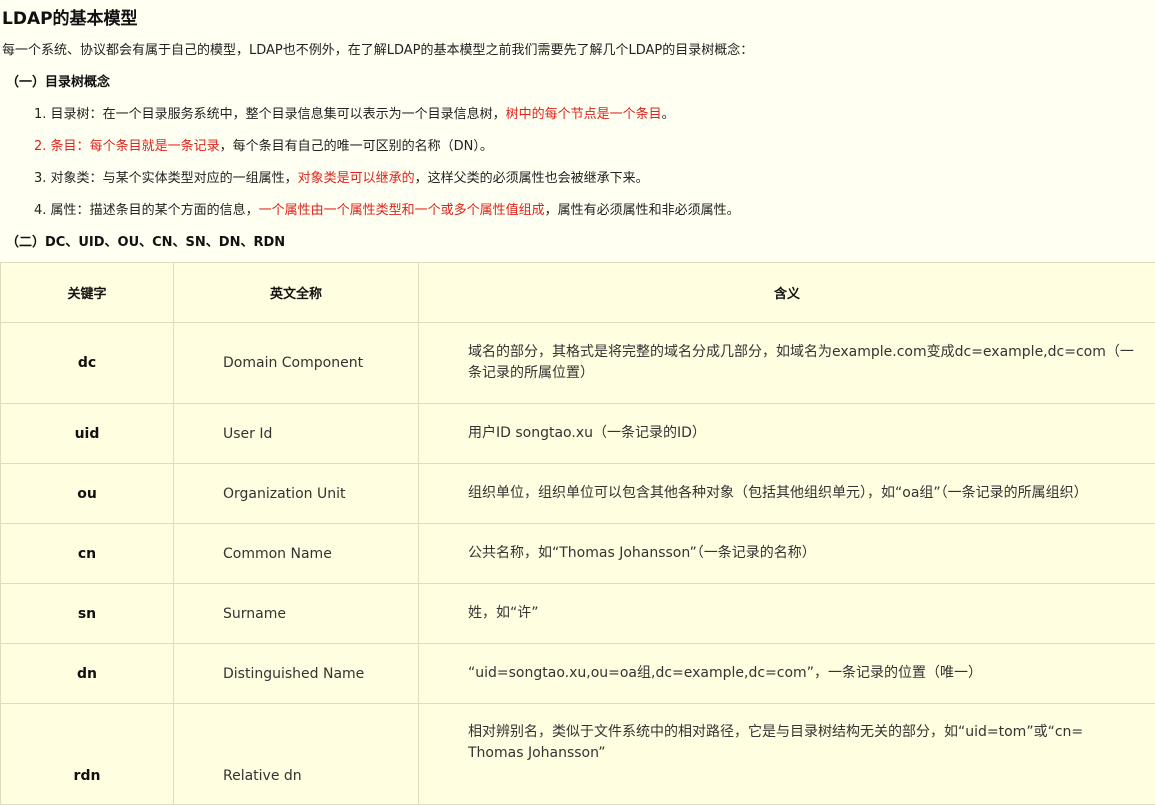 This screenshot has height=805, width=1155. Describe the element at coordinates (532, 178) in the screenshot. I see `item-tail: ，这样父类的必须属性也会被继承下来。` at that location.